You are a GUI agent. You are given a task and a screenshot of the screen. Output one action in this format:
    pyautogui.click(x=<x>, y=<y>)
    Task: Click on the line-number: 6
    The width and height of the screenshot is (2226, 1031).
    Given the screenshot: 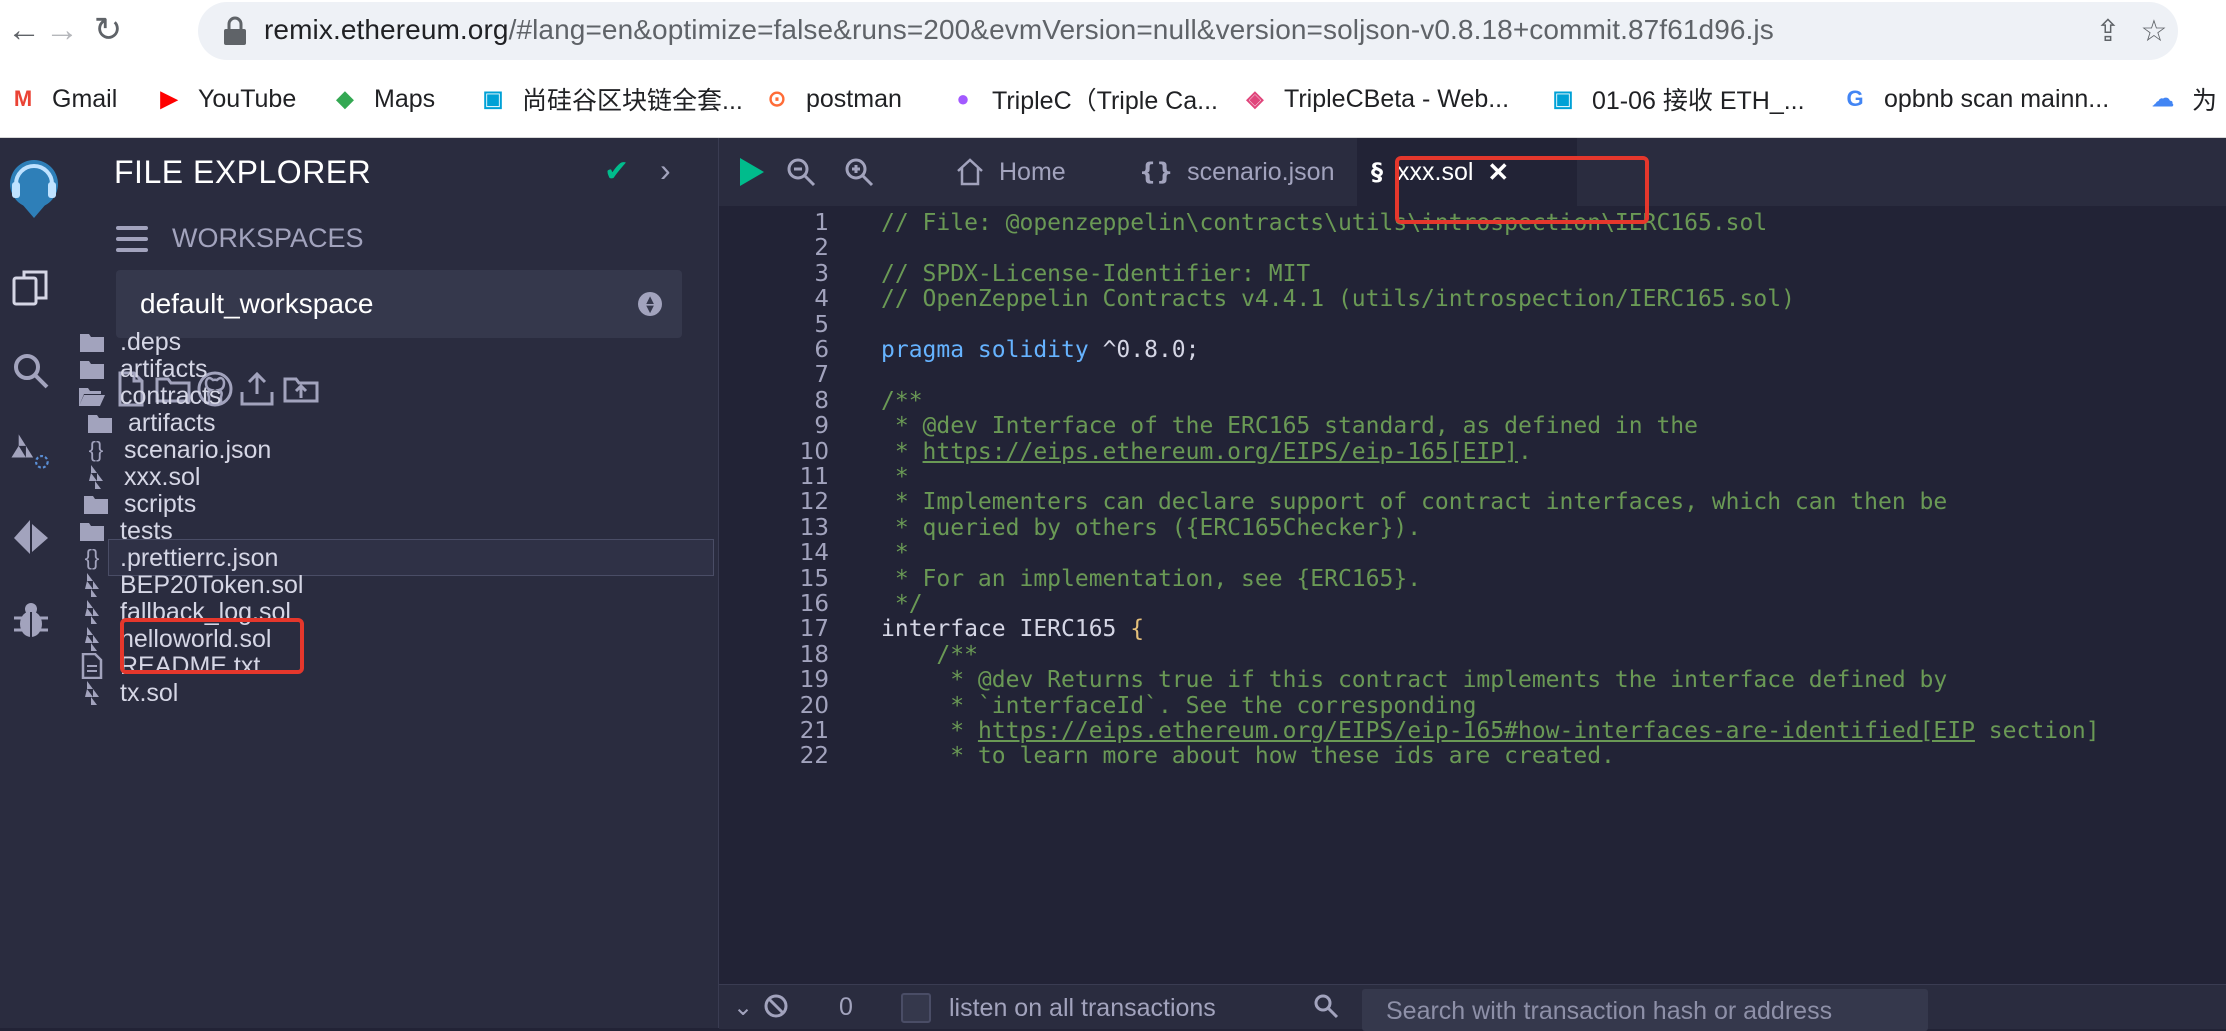 What is the action you would take?
    pyautogui.click(x=821, y=350)
    